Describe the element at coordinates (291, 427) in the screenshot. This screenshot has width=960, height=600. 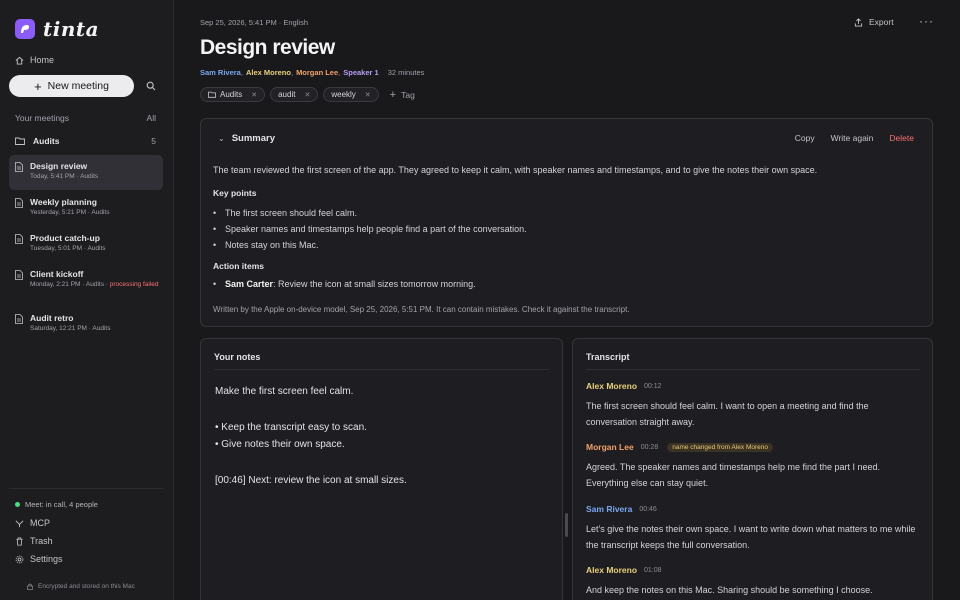
I see `notes-bullet: • Keep the transcript easy to scan.` at that location.